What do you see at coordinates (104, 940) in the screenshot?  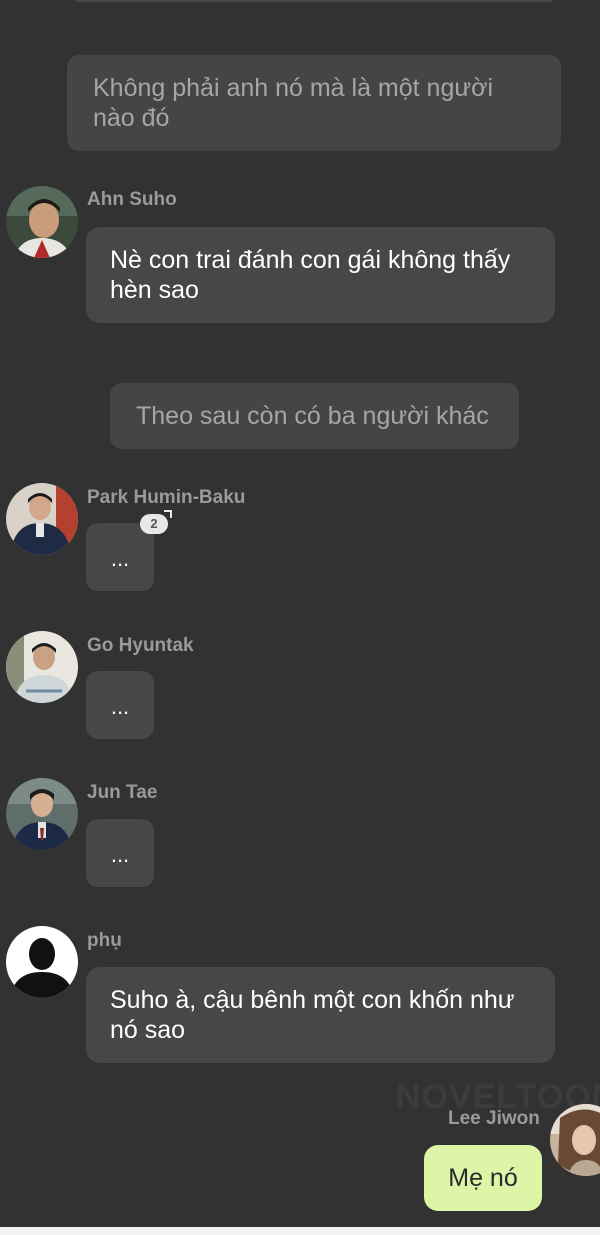 I see `sender-name: phụ` at bounding box center [104, 940].